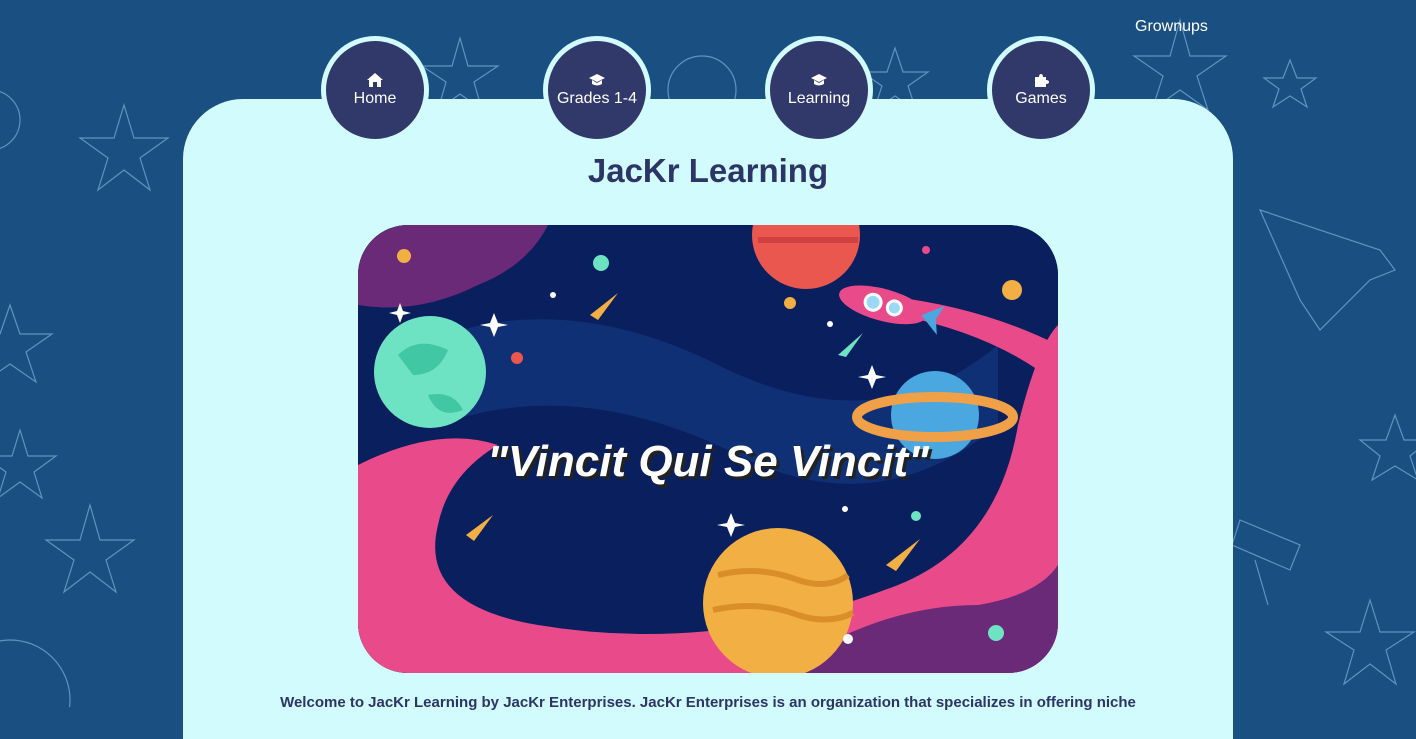 The height and width of the screenshot is (739, 1416). What do you see at coordinates (1171, 27) in the screenshot?
I see `grownups-link: Grownups` at bounding box center [1171, 27].